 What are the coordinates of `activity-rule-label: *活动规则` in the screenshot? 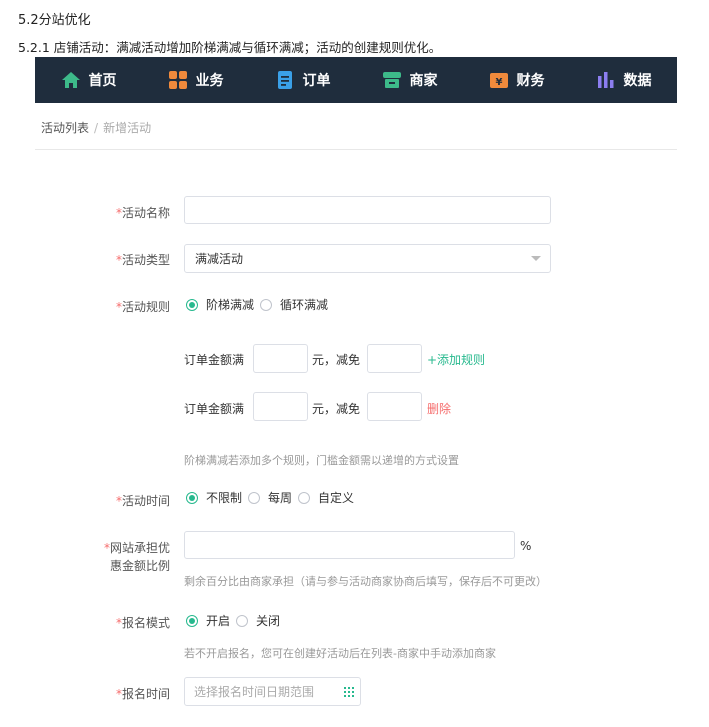 It's located at (142, 307).